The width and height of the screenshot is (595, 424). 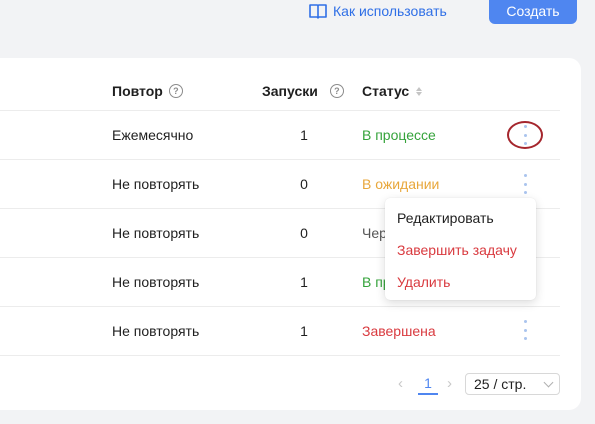 What do you see at coordinates (374, 233) in the screenshot?
I see `status-badge: Чер` at bounding box center [374, 233].